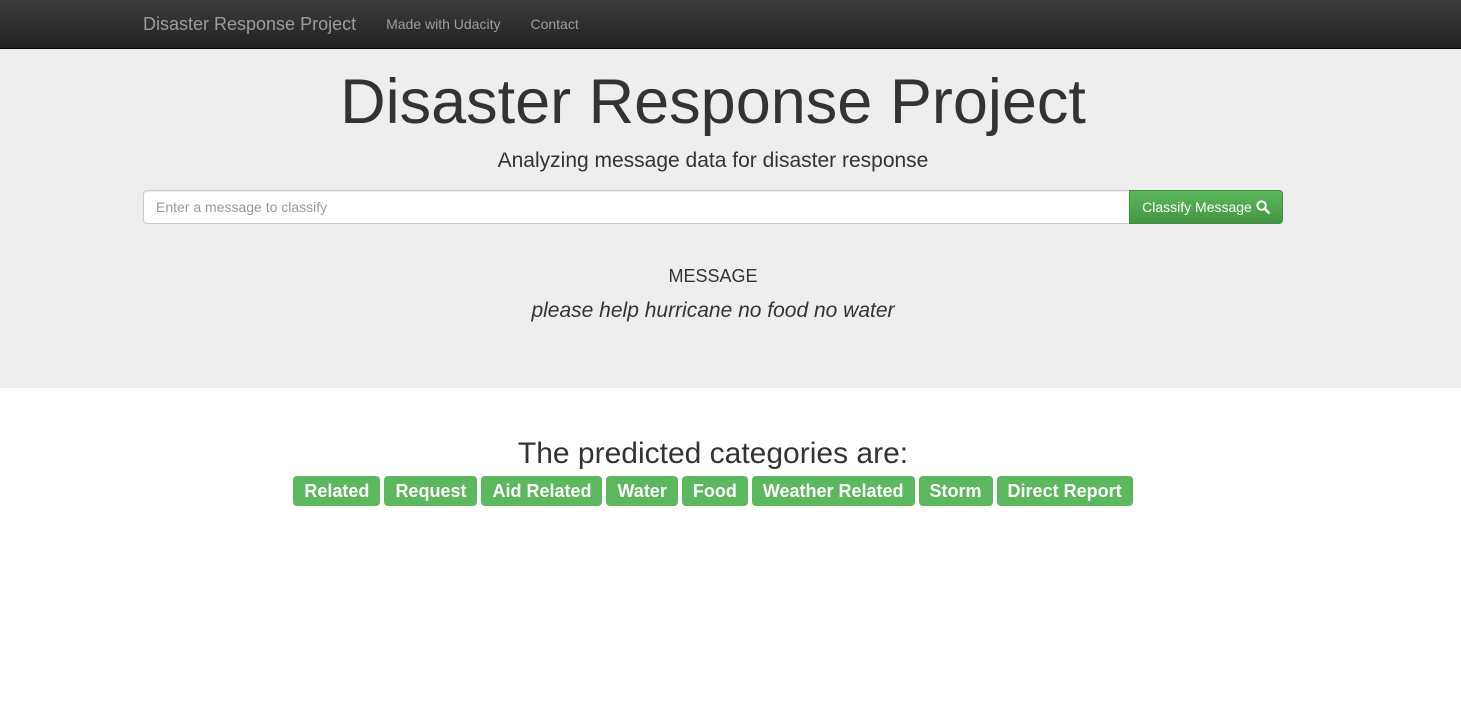 The image size is (1461, 710). I want to click on classify-message-button: Classify Message, so click(1206, 207).